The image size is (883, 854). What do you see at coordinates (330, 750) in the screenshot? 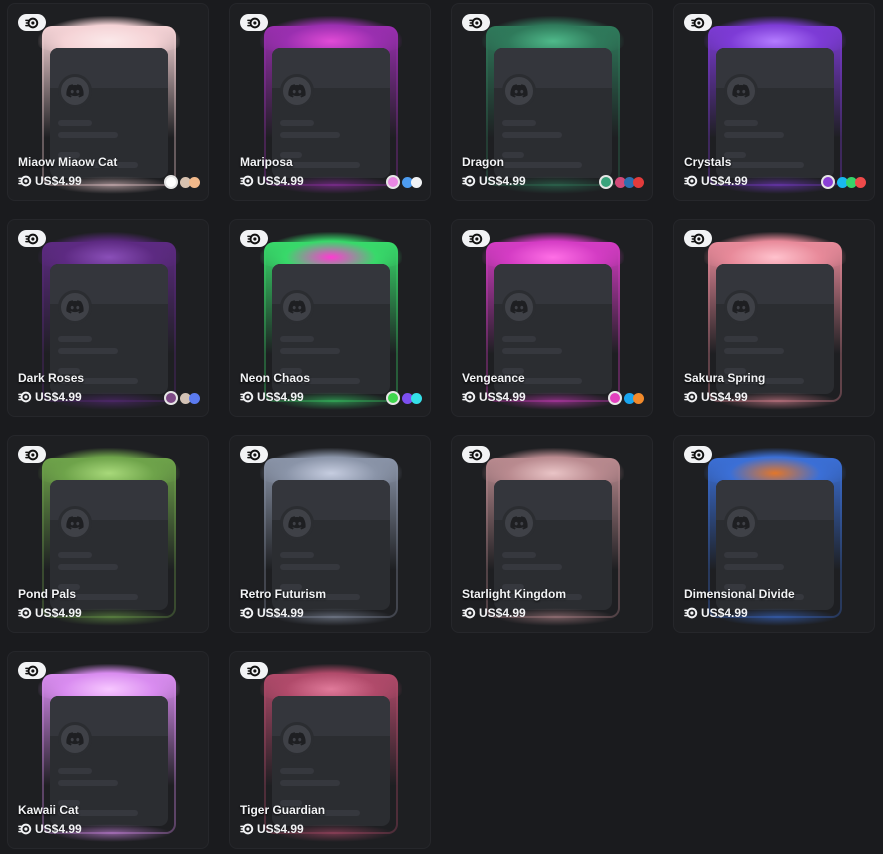
I see `decoration-card-tiger-guardian: Tiger Guardian US$4.99` at bounding box center [330, 750].